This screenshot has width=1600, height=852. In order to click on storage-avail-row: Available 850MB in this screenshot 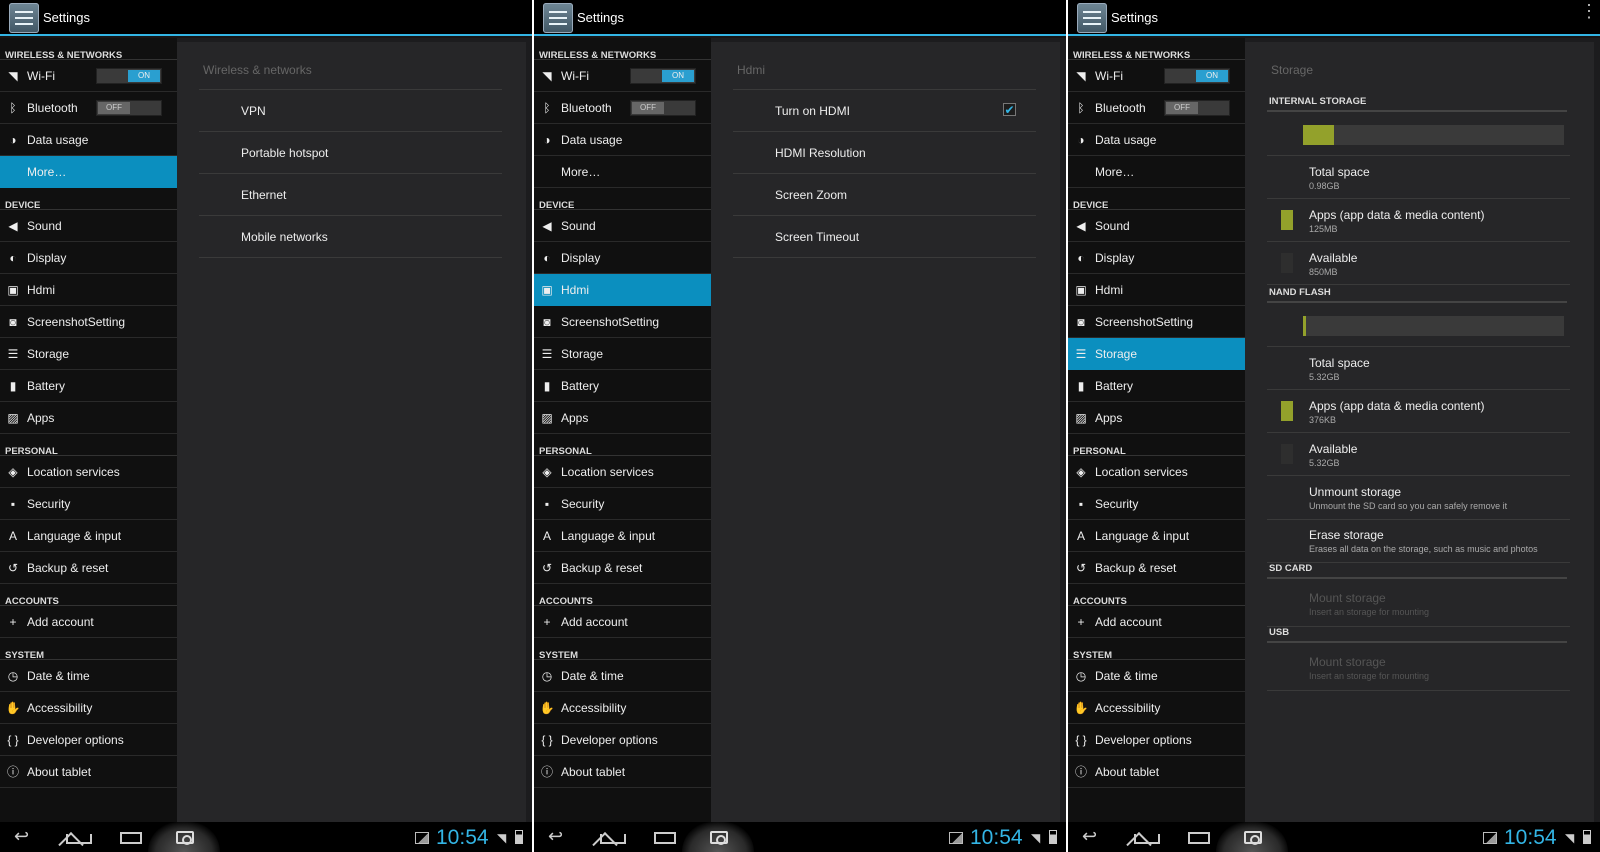, I will do `click(1418, 263)`.